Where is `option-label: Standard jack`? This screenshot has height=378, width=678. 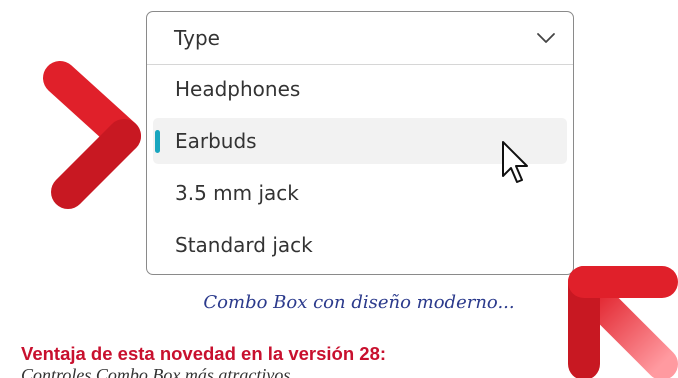 option-label: Standard jack is located at coordinates (244, 245).